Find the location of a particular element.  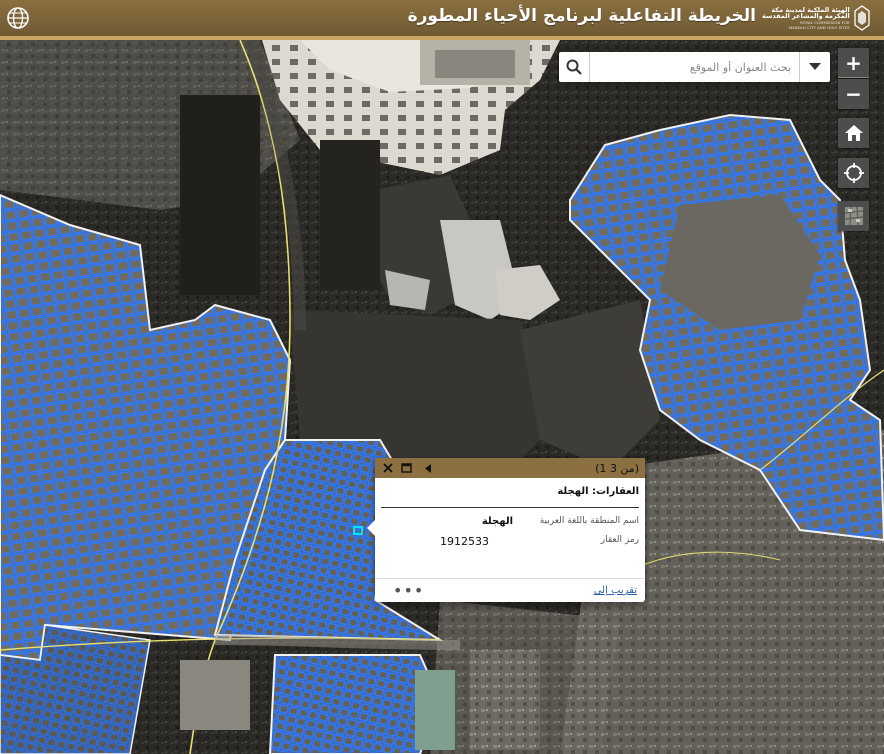

popup-maximize-button is located at coordinates (406, 468).